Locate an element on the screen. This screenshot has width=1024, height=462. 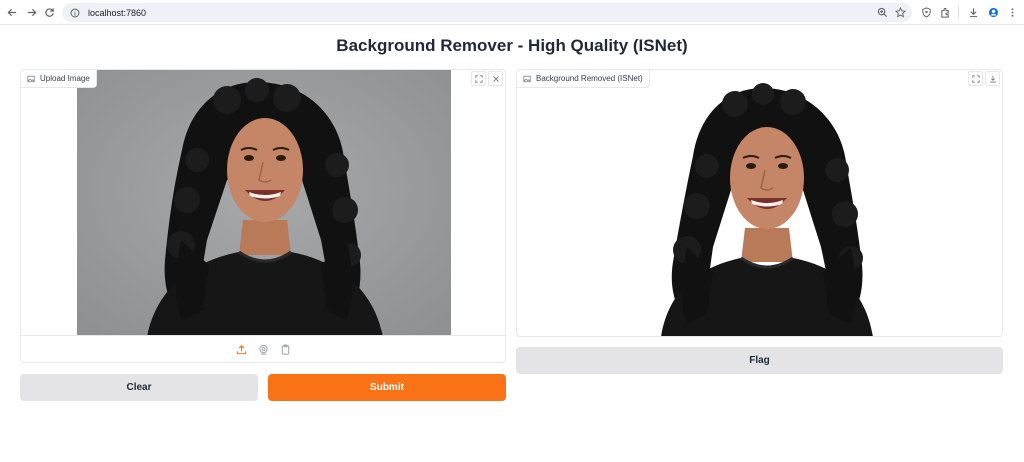
address-bar: localhost:7860 is located at coordinates (487, 12).